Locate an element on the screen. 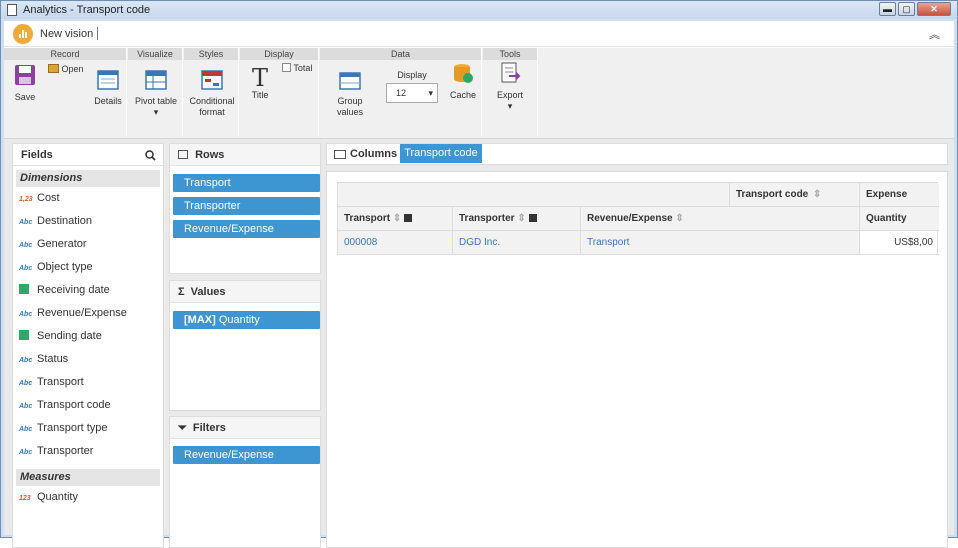 This screenshot has height=548, width=958. field-label: Cost is located at coordinates (48, 198).